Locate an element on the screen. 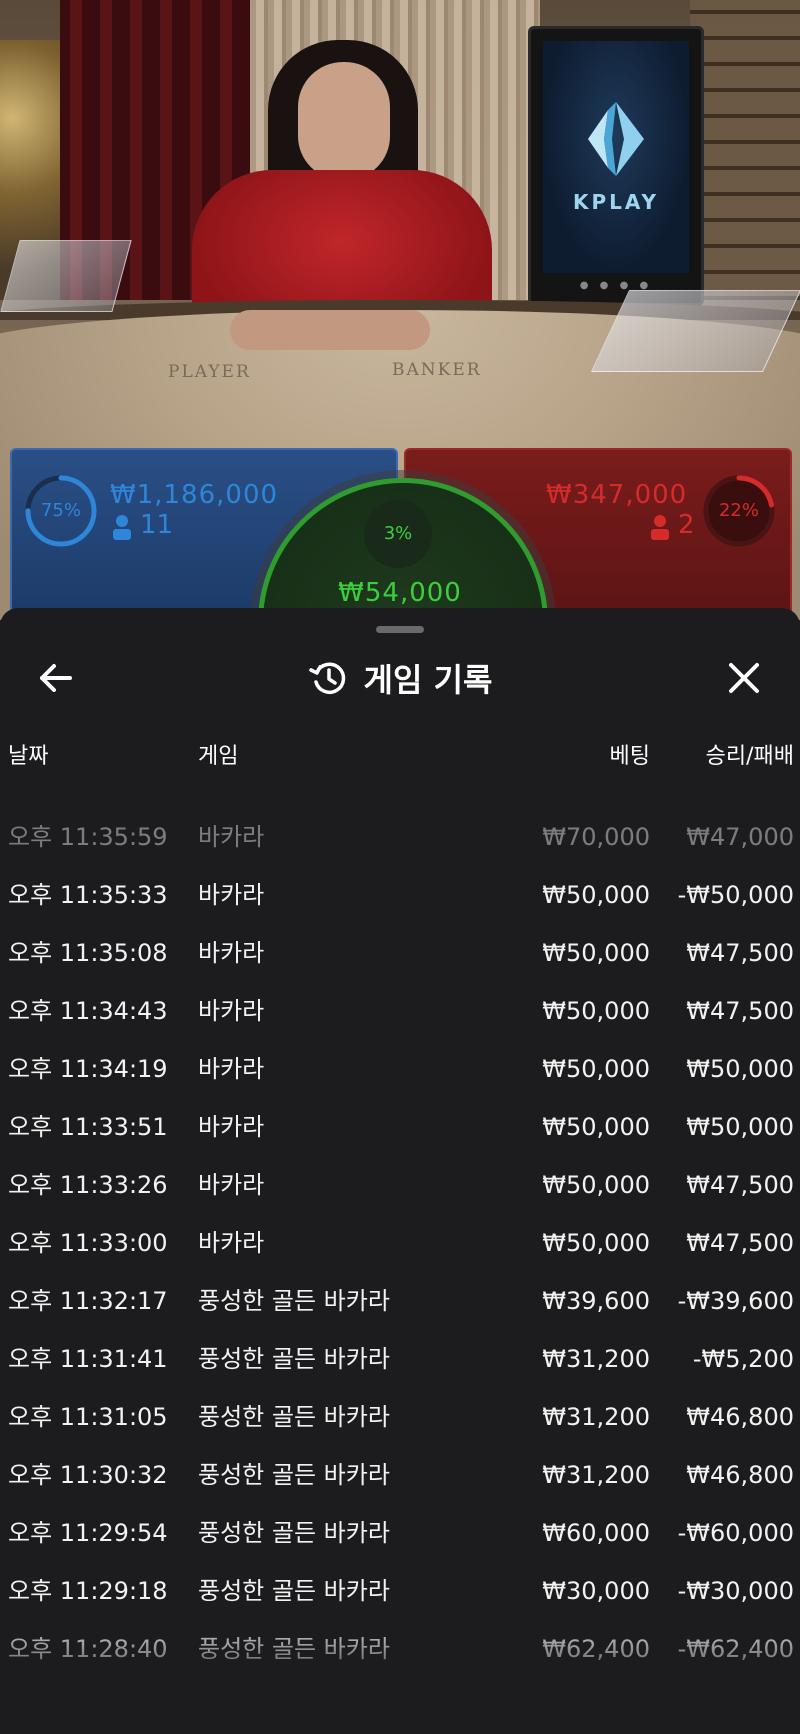  row-time: 오후 11:29:18 is located at coordinates (88, 1591).